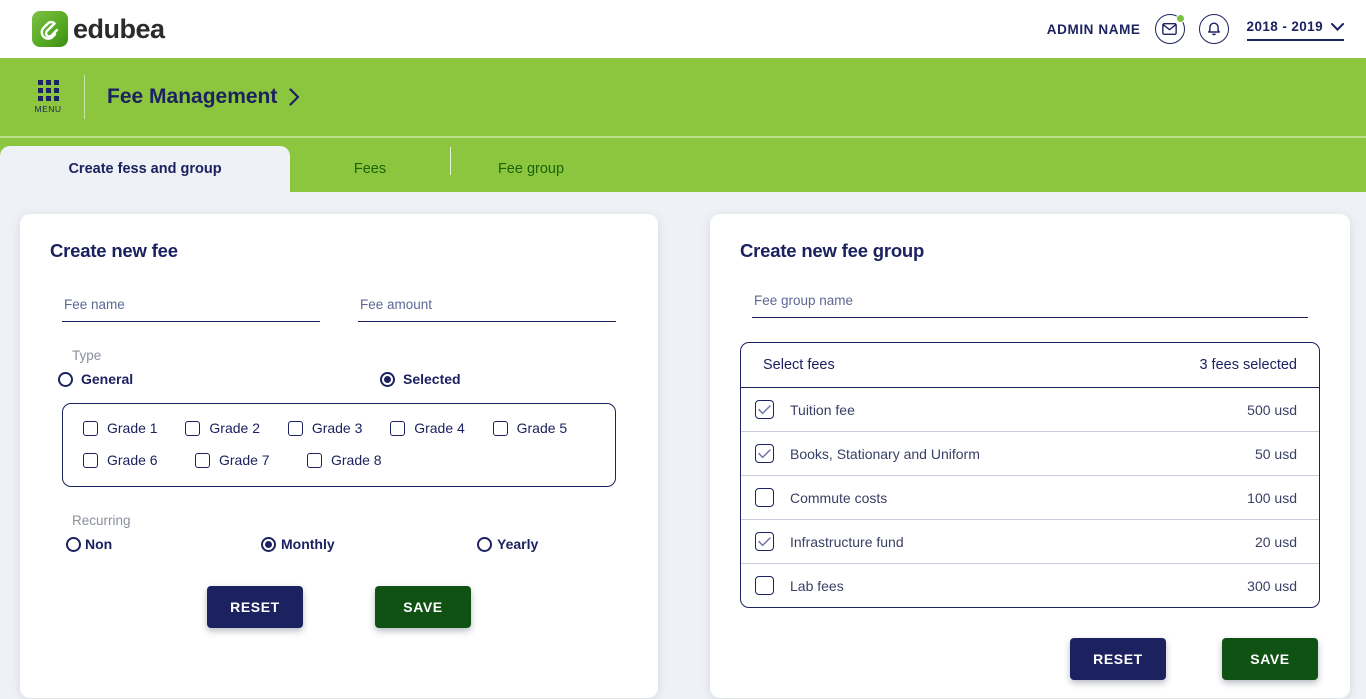 This screenshot has width=1366, height=699. I want to click on grade-label: Grade 8, so click(356, 460).